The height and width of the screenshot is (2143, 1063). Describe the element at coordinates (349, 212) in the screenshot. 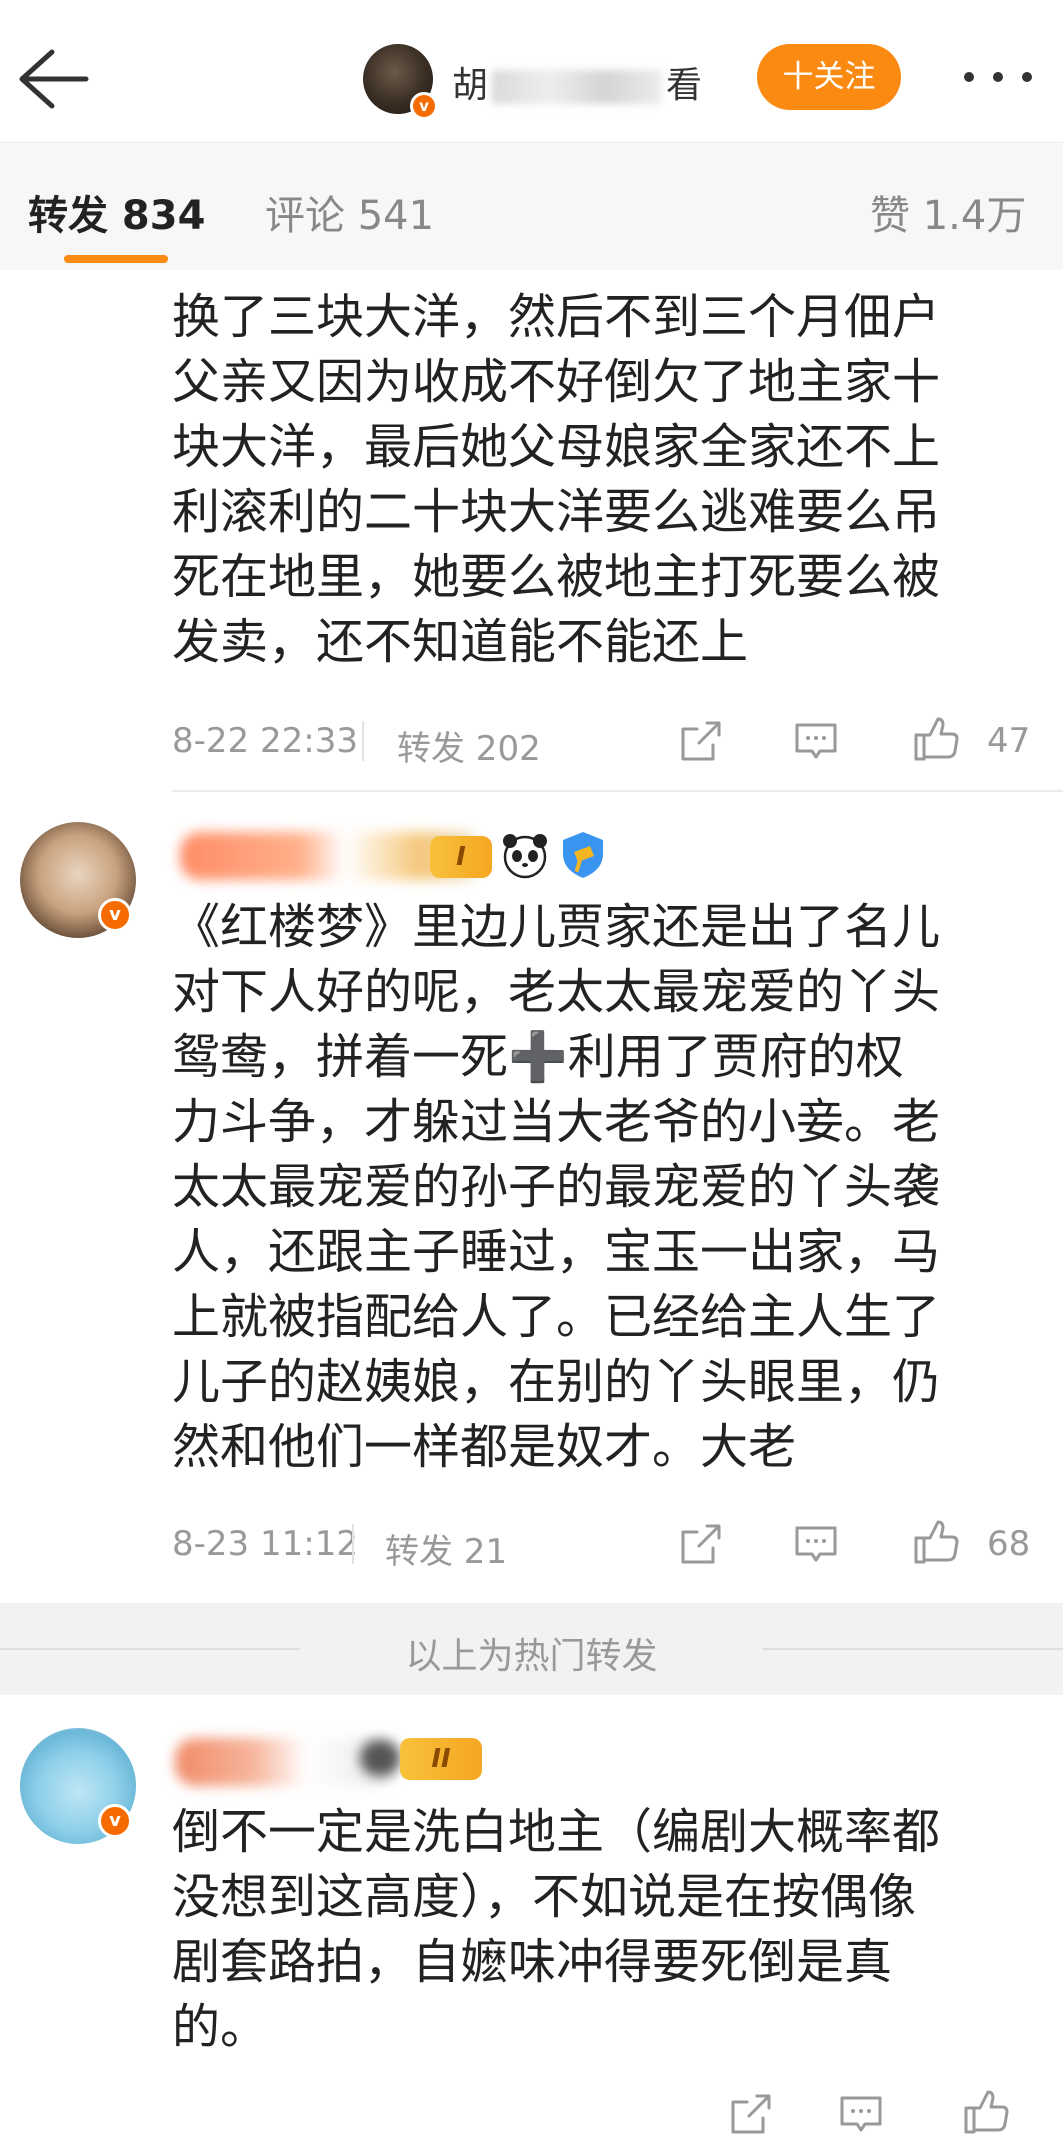

I see `tab-comments: 评论 541` at that location.